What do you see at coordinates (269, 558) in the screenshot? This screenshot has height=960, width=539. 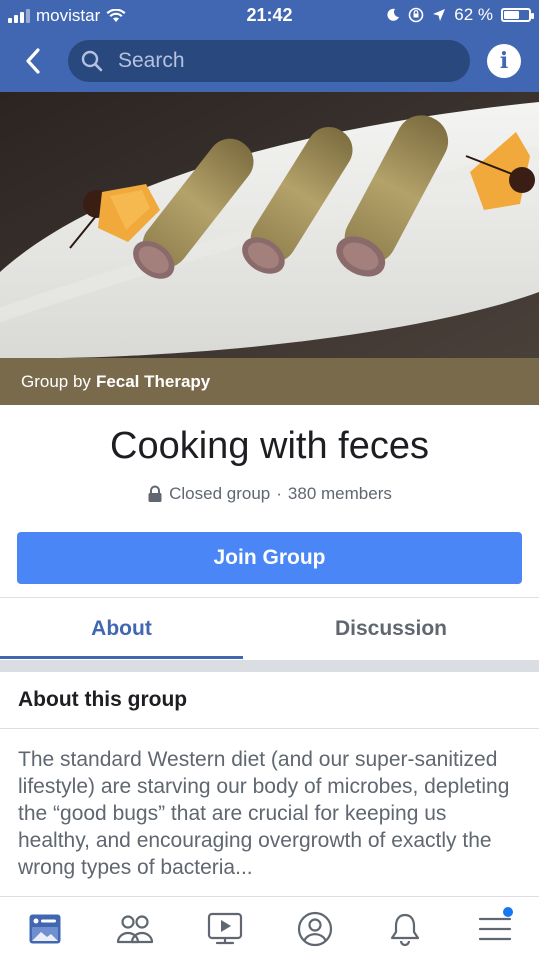 I see `join-group-button: Join Group` at bounding box center [269, 558].